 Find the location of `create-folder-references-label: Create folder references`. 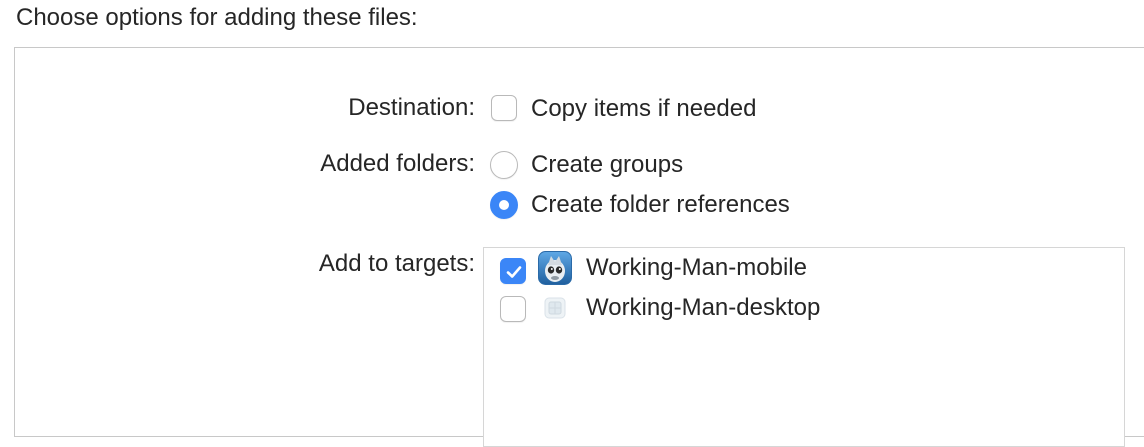

create-folder-references-label: Create folder references is located at coordinates (660, 205).